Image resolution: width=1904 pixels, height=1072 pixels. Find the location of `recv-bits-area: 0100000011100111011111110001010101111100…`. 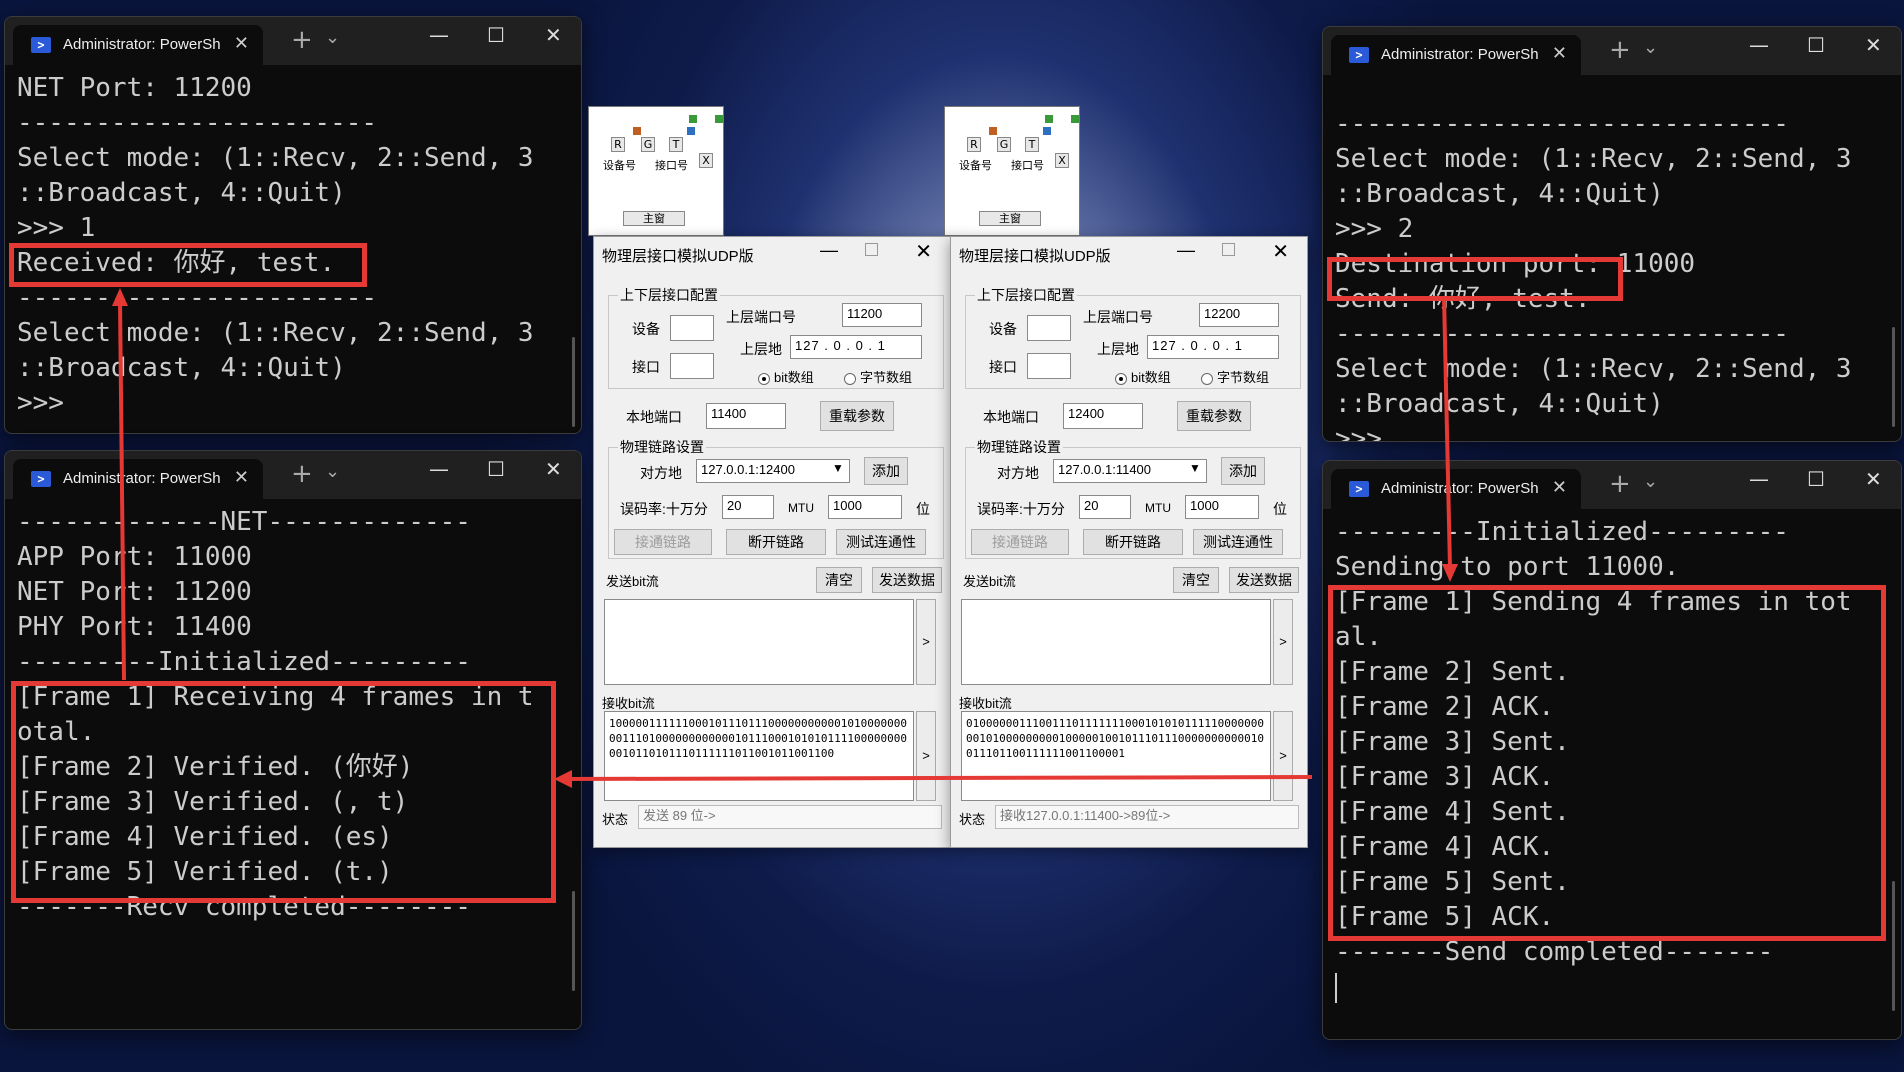

recv-bits-area: 0100000011100111011111110001010101111100… is located at coordinates (1116, 756).